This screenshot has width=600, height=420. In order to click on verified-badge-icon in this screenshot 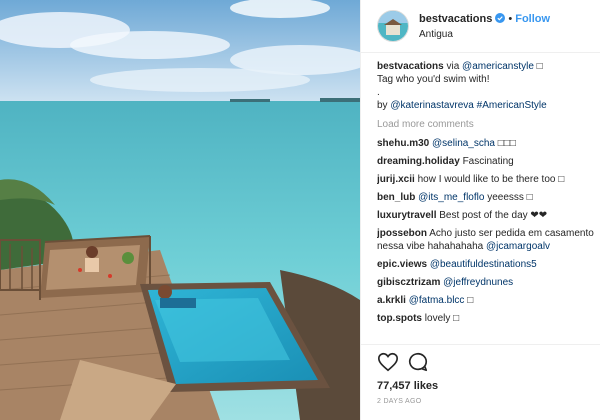, I will do `click(500, 17)`.